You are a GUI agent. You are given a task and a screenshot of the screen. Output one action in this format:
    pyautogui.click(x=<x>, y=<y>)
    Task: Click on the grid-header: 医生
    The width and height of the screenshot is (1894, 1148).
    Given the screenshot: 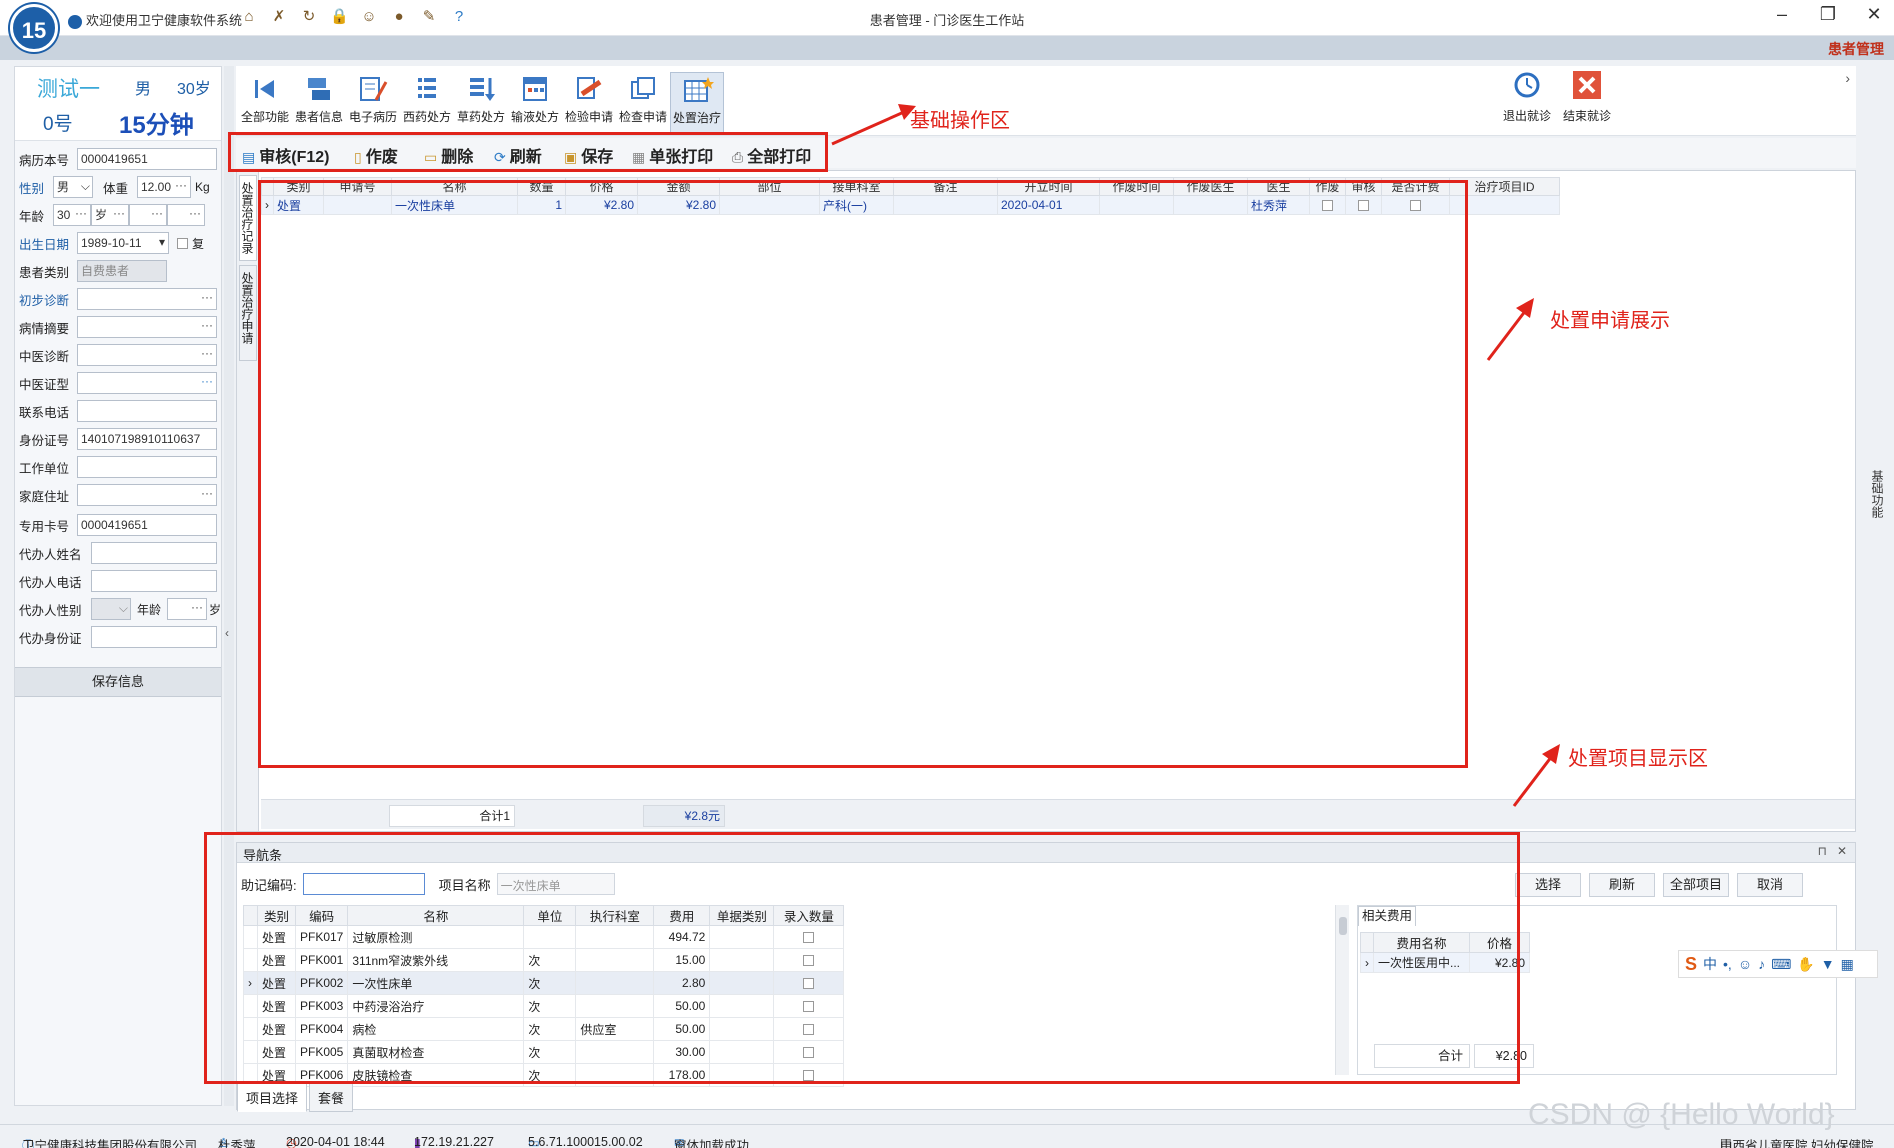 What is the action you would take?
    pyautogui.click(x=1278, y=186)
    